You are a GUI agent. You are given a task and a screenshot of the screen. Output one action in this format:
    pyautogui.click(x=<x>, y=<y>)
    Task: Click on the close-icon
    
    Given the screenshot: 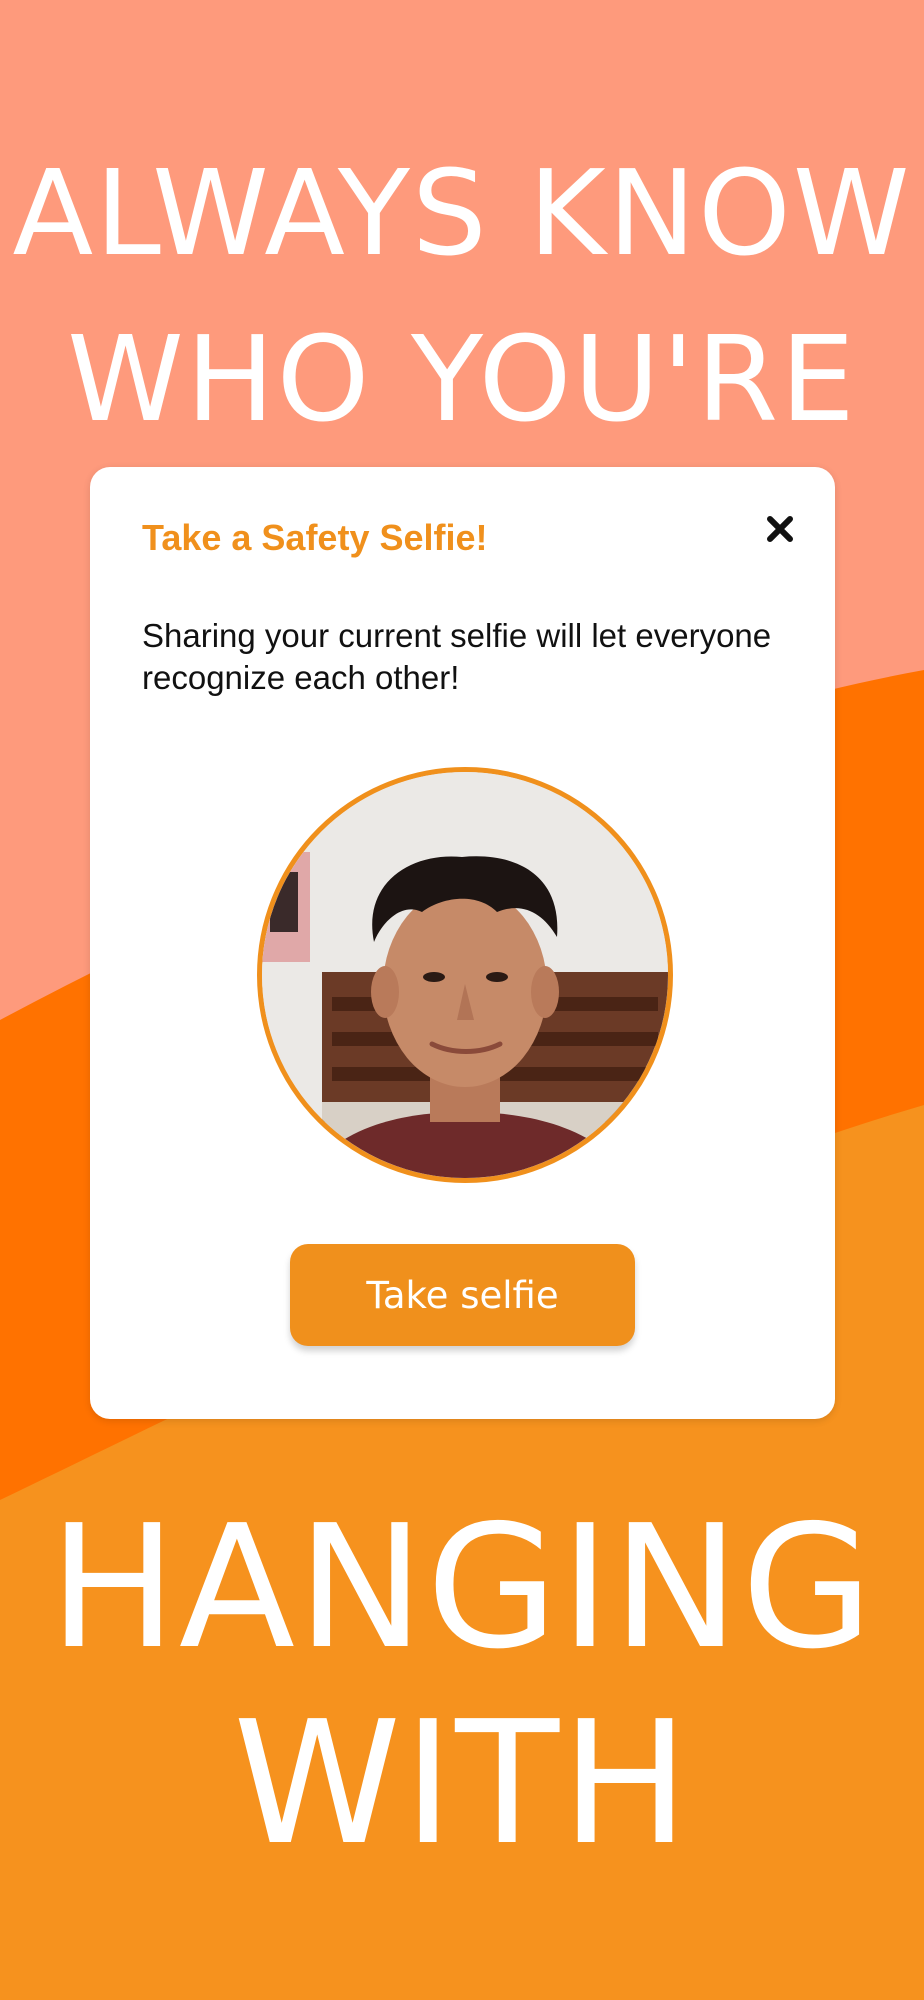 What is the action you would take?
    pyautogui.click(x=780, y=529)
    